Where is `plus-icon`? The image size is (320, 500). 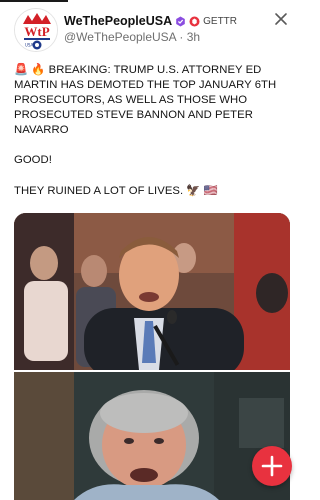 plus-icon is located at coordinates (272, 466).